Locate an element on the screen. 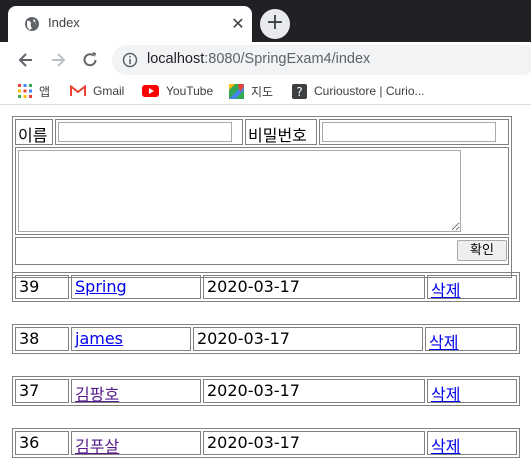 This screenshot has height=462, width=531. table-row: 39 Spring 2020-03-17 삭제 is located at coordinates (266, 287).